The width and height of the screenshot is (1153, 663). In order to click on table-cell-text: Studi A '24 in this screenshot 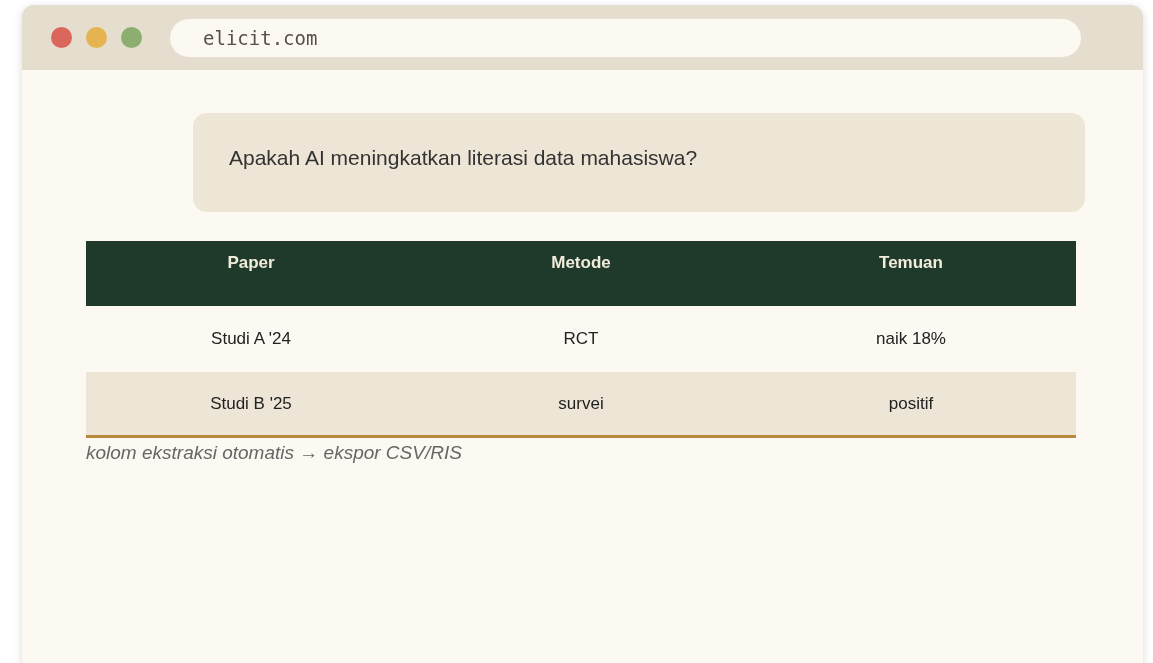, I will do `click(251, 339)`.